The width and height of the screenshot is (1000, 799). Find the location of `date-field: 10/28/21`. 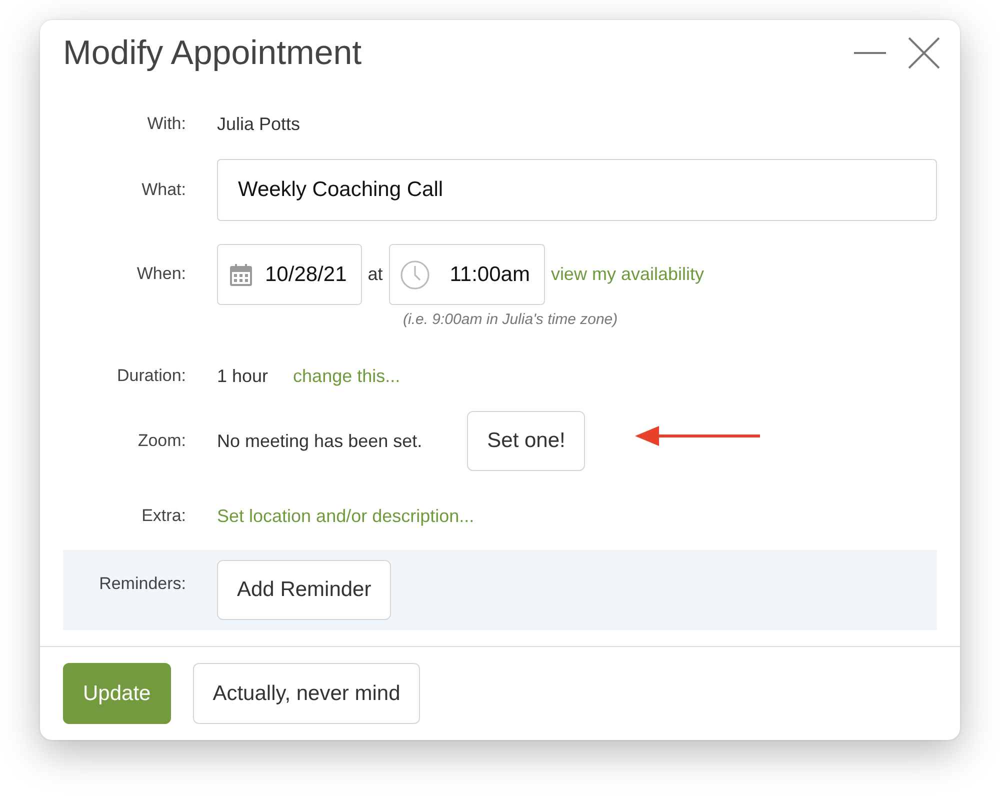

date-field: 10/28/21 is located at coordinates (289, 274).